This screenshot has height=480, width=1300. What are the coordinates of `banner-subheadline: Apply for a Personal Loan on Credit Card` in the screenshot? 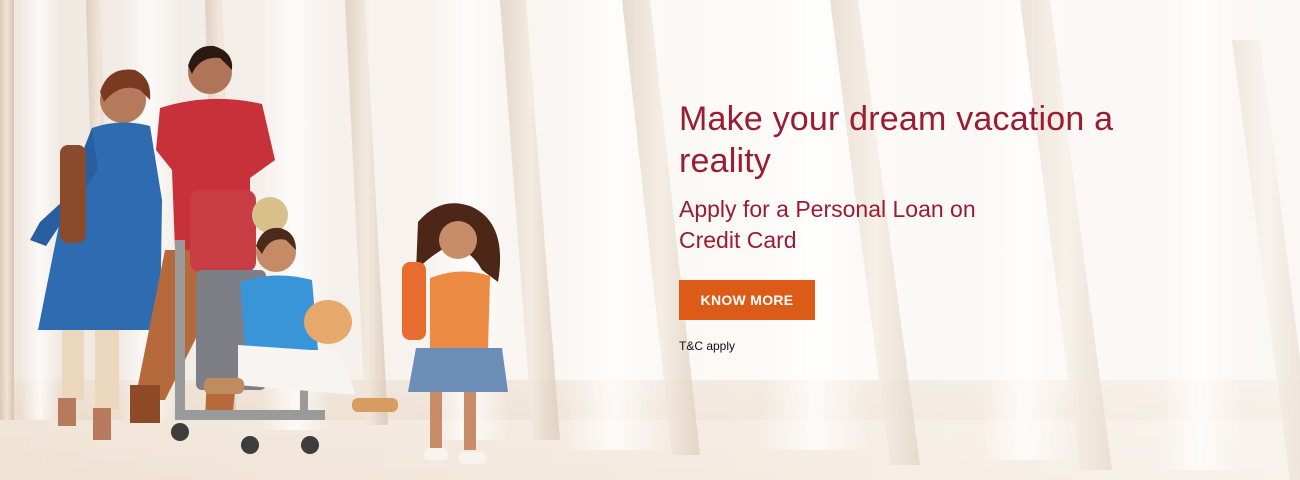 It's located at (827, 224).